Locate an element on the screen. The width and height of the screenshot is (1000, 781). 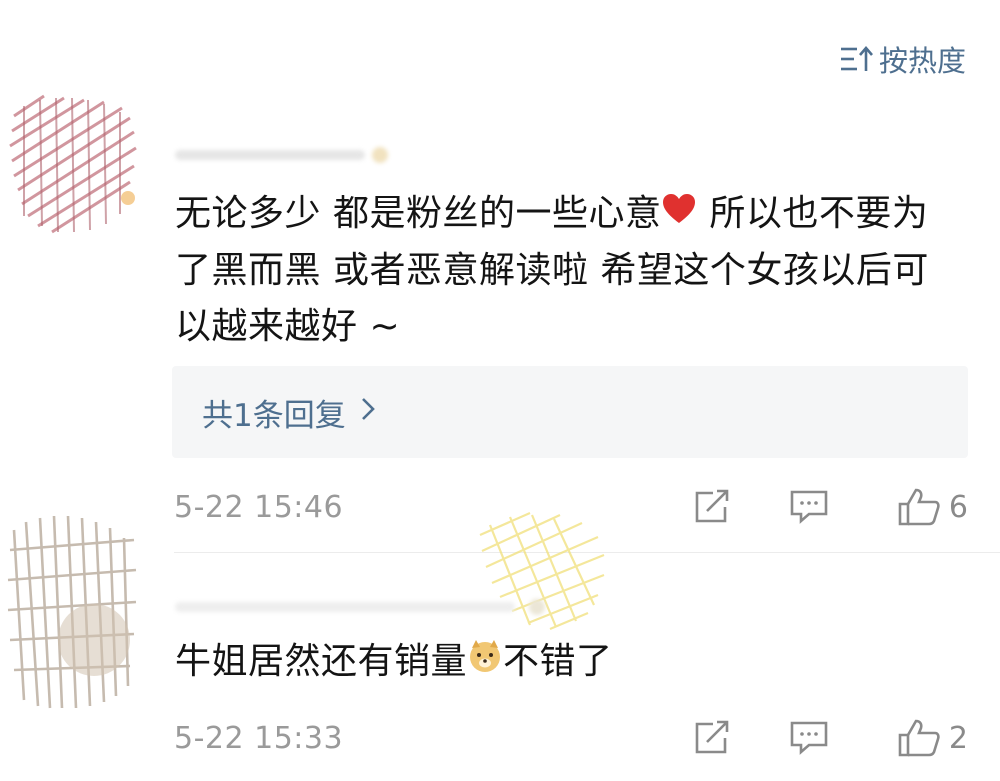
chevron-right-icon is located at coordinates (368, 412).